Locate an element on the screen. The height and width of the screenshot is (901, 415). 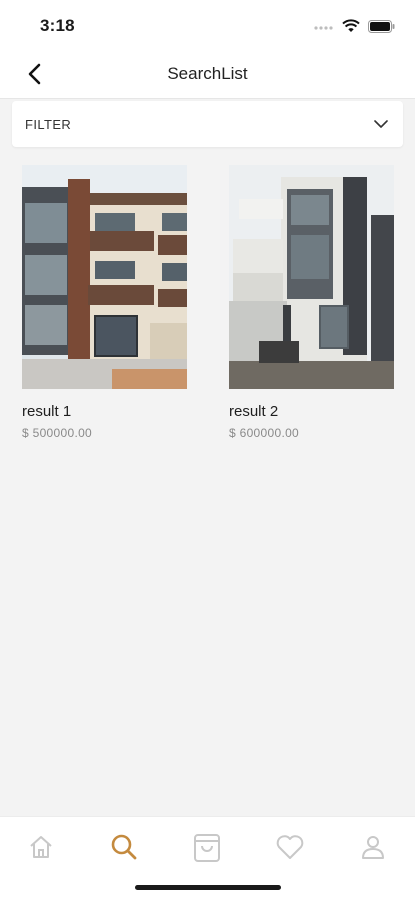
tab-cart is located at coordinates (207, 847).